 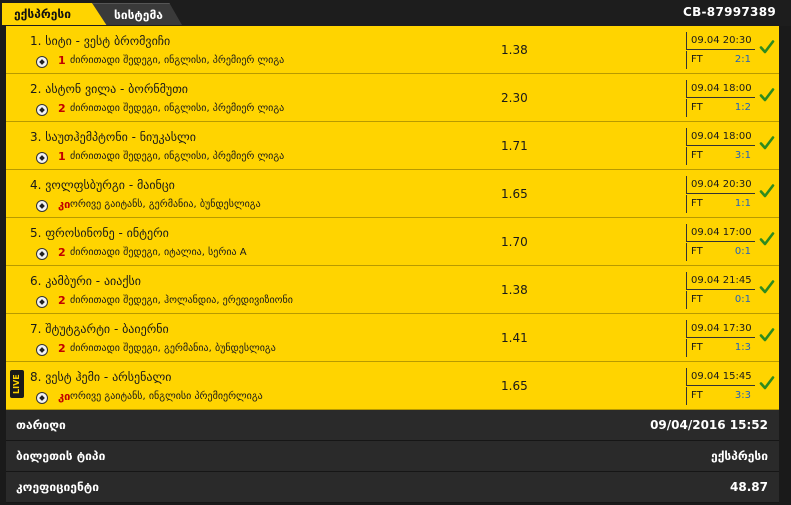 I want to click on market-league: ძირითადი შედეგი, გერმანია, ბუნდესლიგა, so click(x=173, y=348).